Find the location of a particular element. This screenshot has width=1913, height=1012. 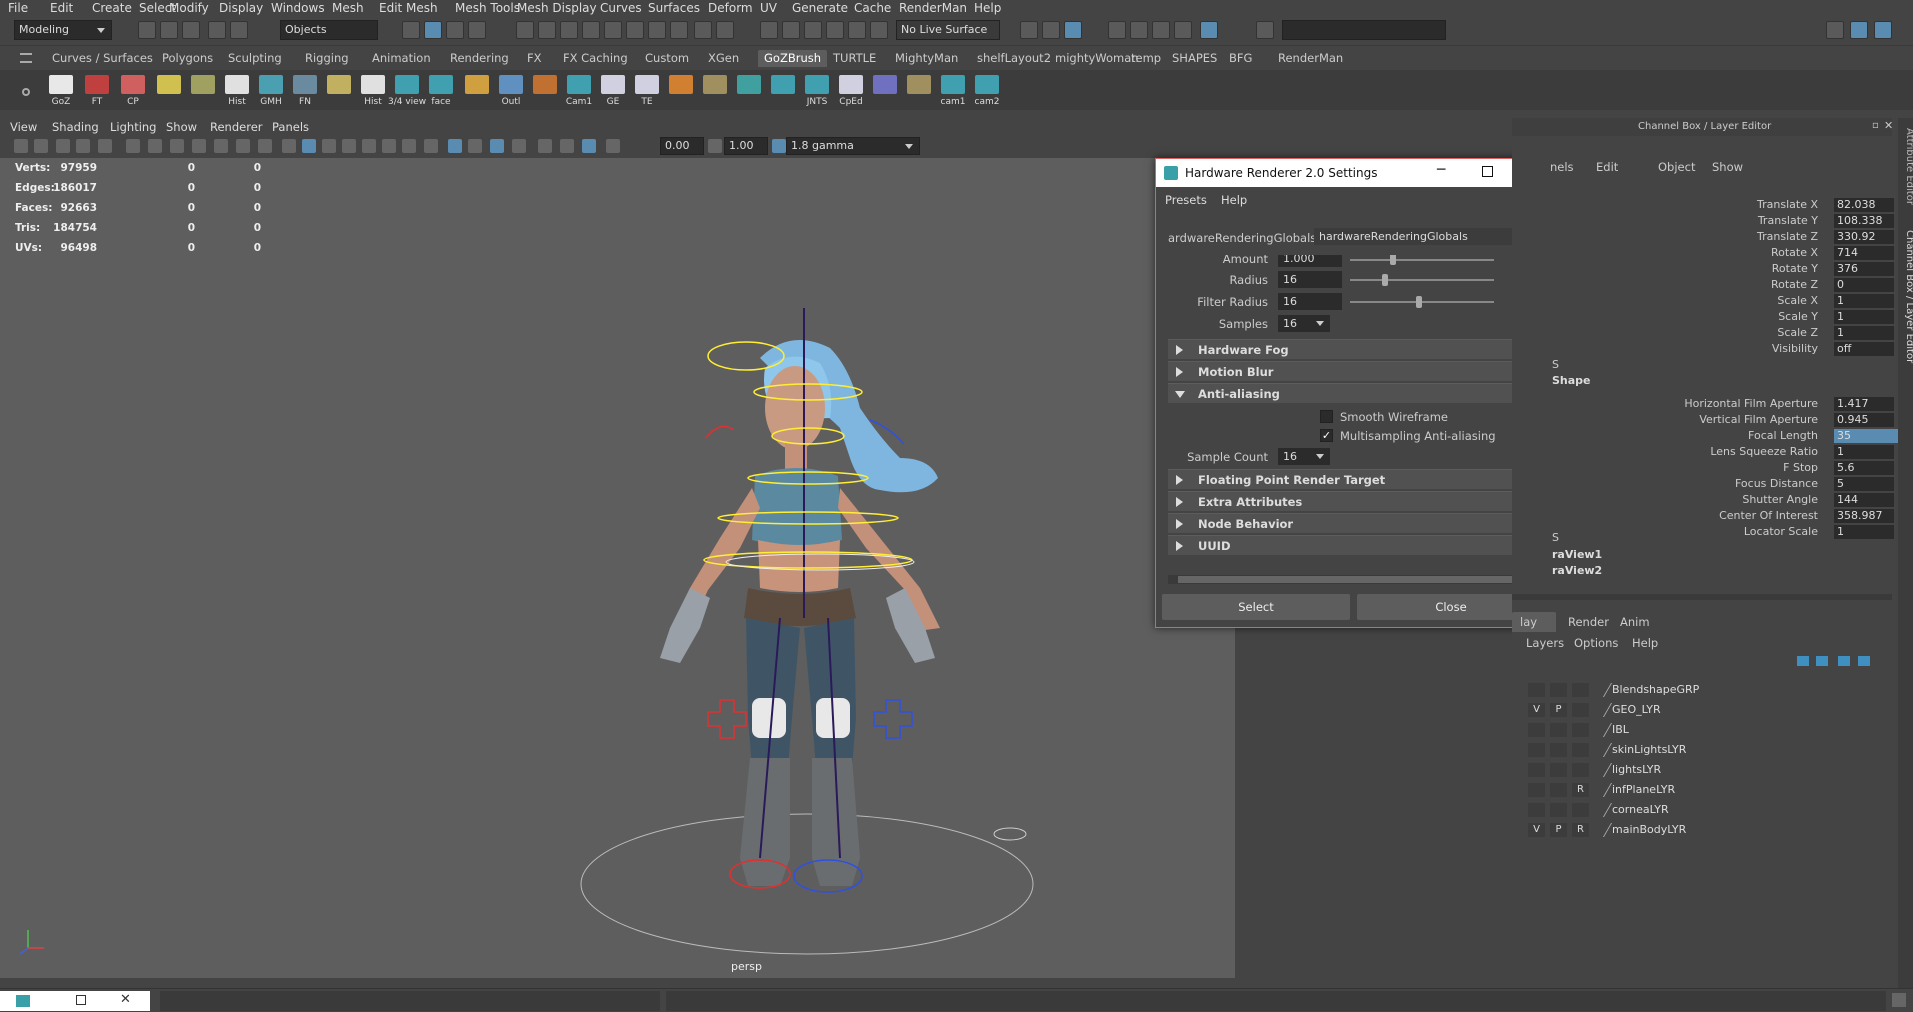

cb-menu-show: Show is located at coordinates (1727, 167).